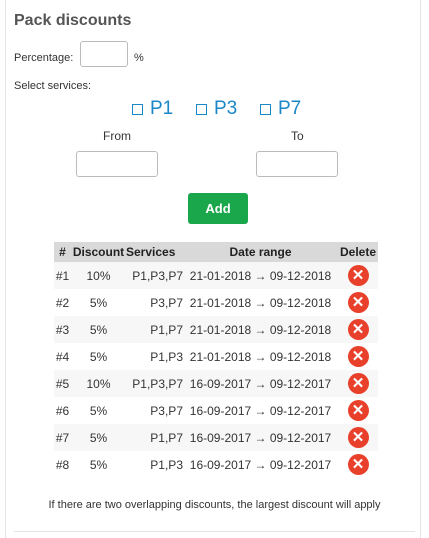  I want to click on header-discount: Discount, so click(98, 252).